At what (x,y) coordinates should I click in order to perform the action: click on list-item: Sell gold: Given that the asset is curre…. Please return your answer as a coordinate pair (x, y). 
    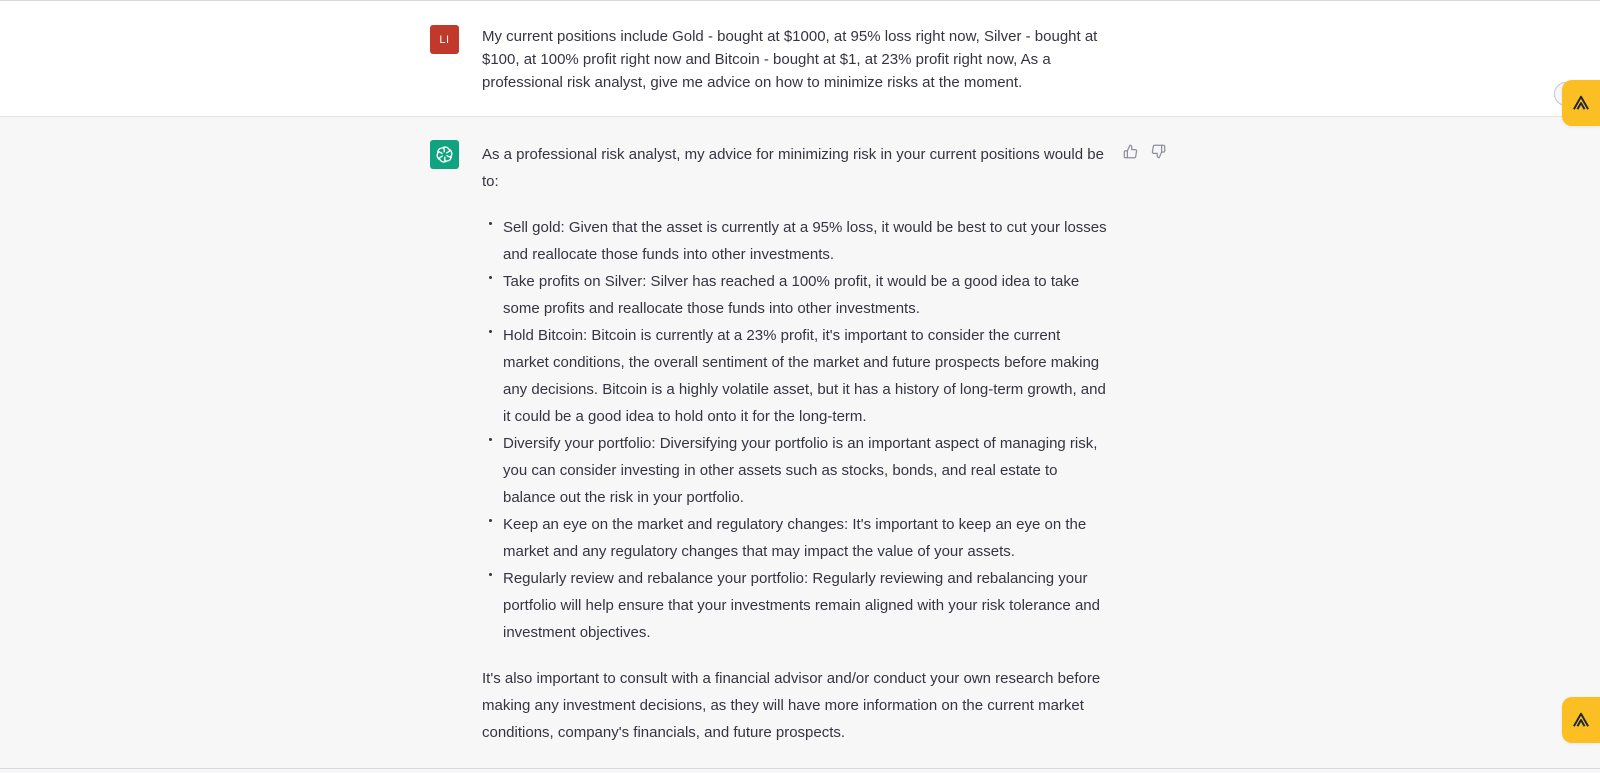
    Looking at the image, I should click on (796, 241).